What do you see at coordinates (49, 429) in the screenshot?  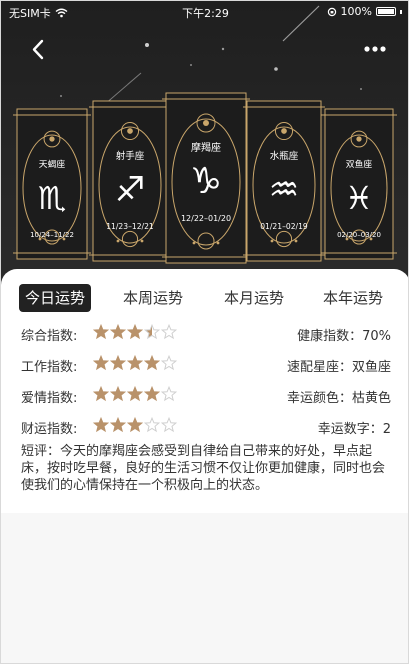 I see `index-label: 财运指数:` at bounding box center [49, 429].